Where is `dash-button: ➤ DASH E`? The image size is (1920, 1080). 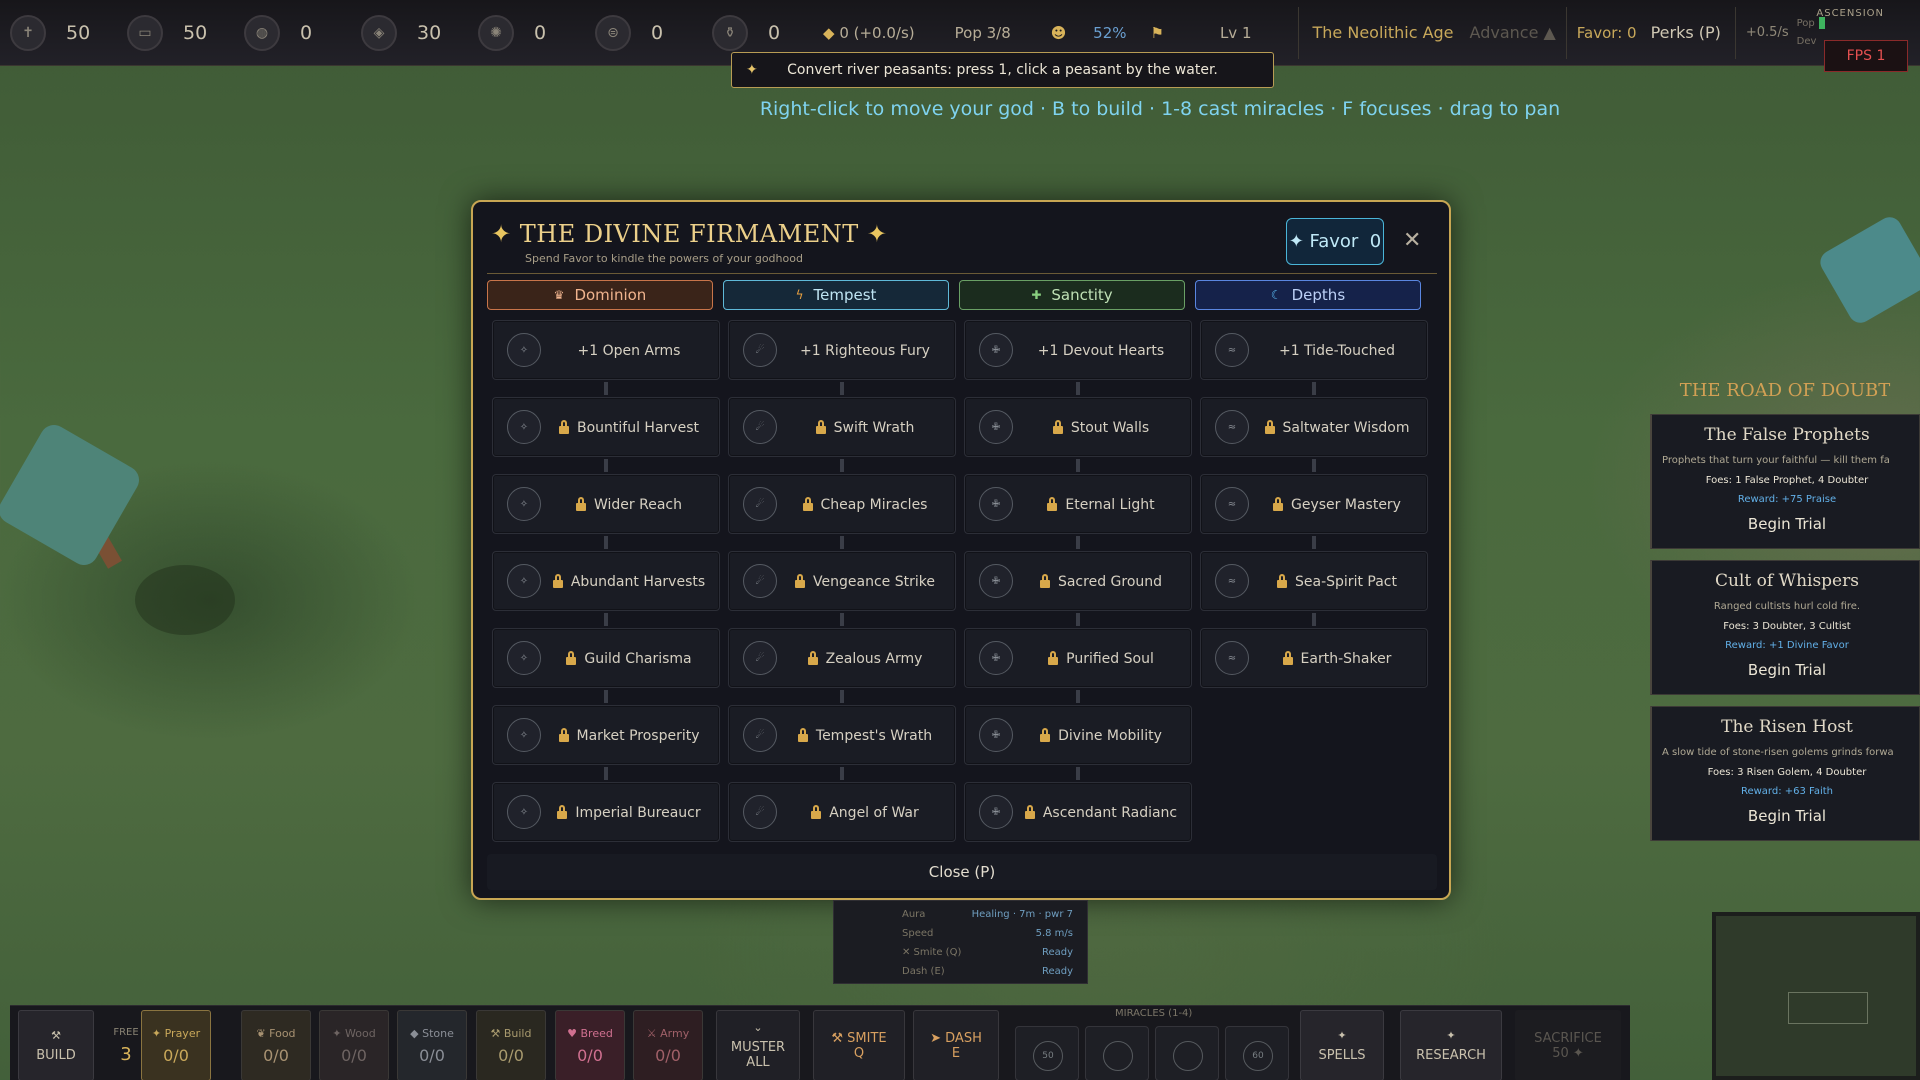
dash-button: ➤ DASH E is located at coordinates (956, 1045).